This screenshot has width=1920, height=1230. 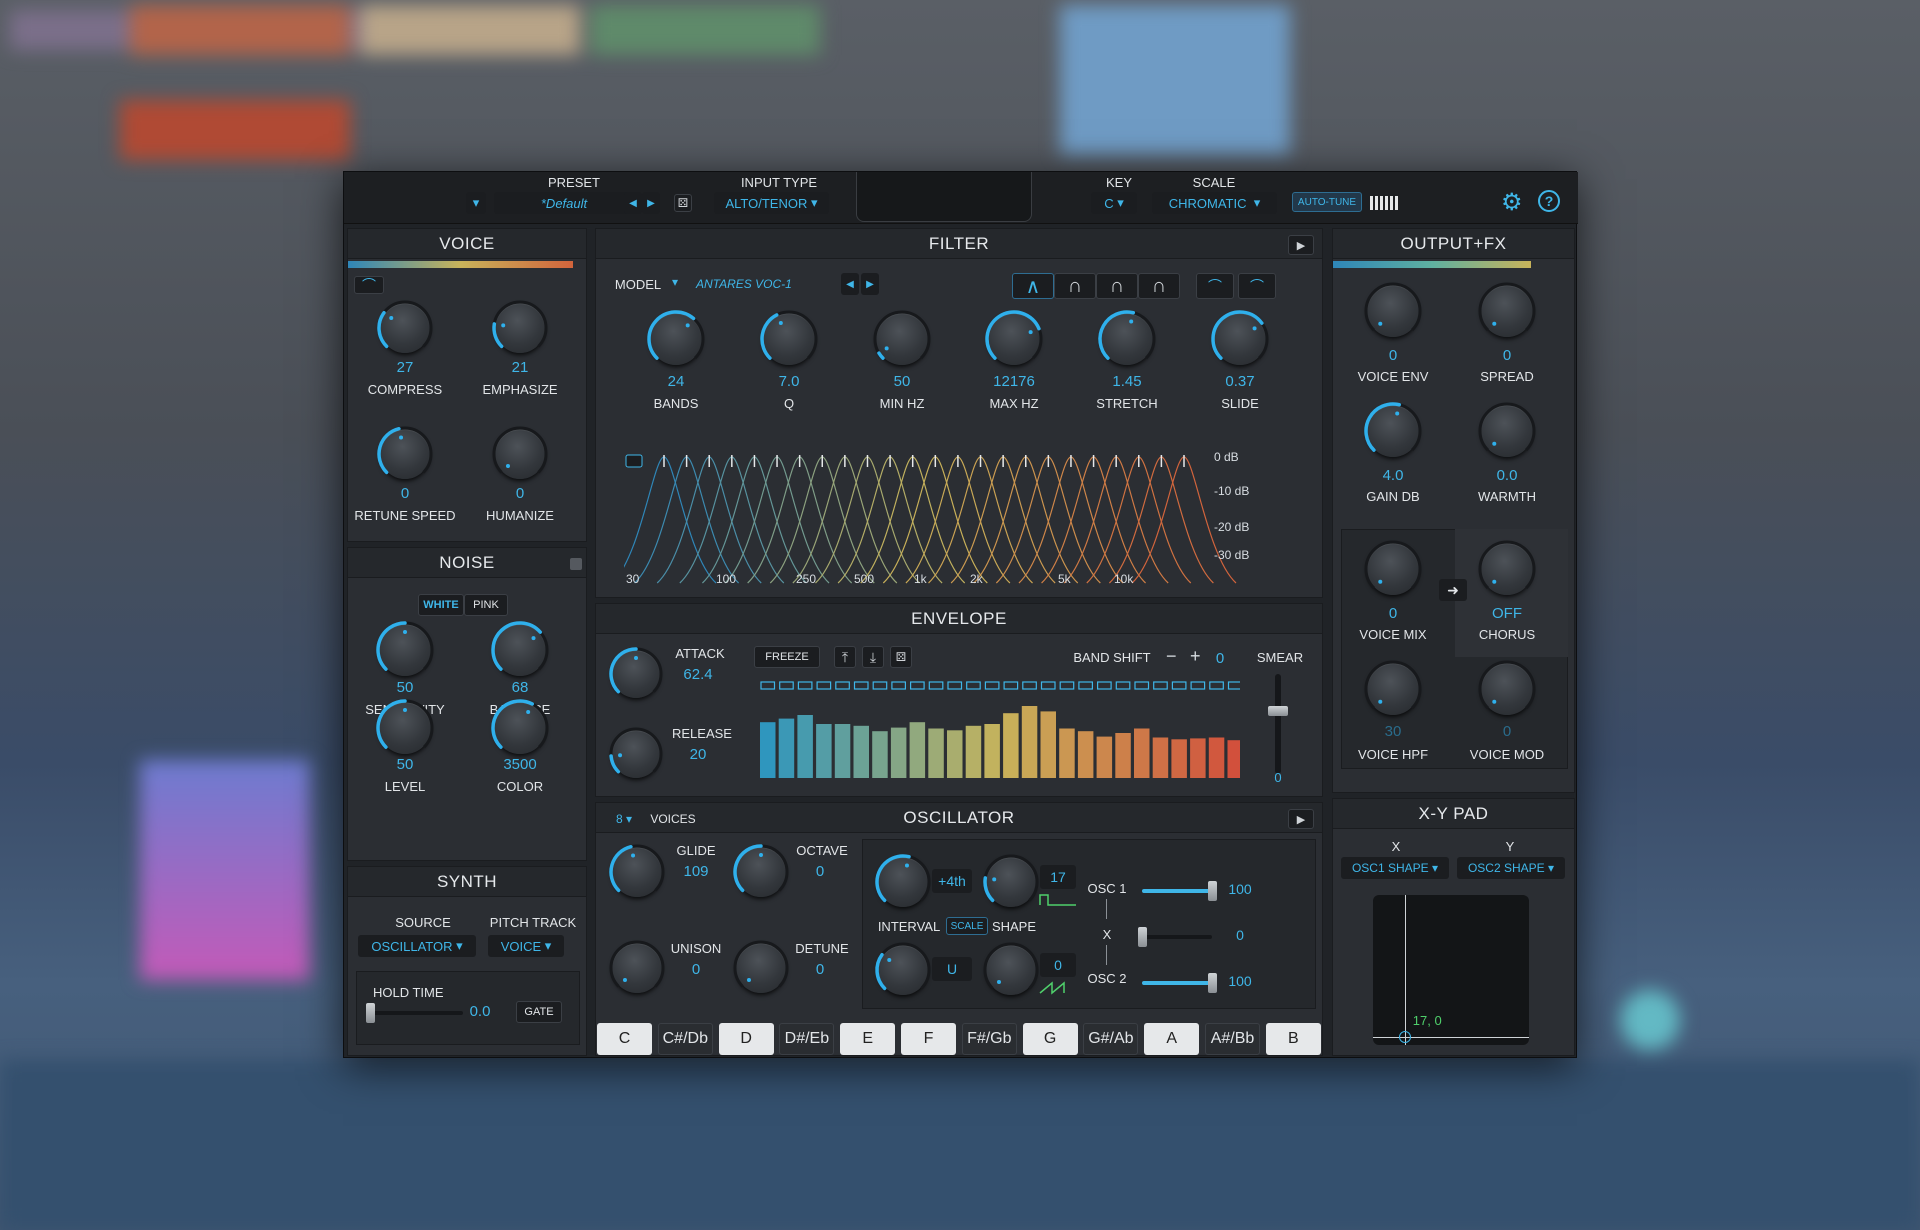 I want to click on model-next-button: ▶, so click(x=870, y=284).